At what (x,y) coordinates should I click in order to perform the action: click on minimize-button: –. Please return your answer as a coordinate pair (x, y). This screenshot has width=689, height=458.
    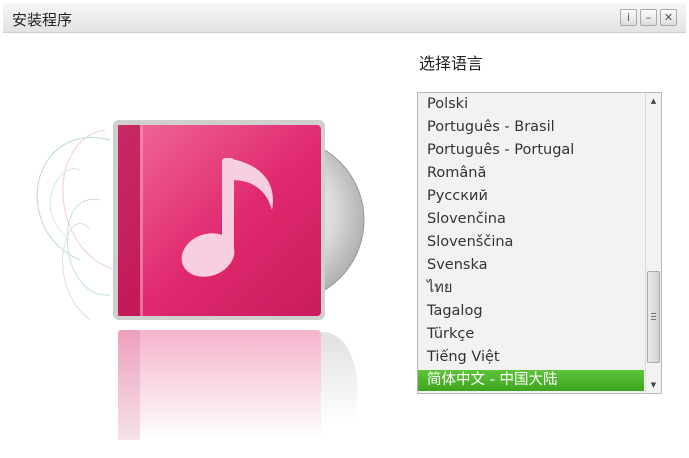
    Looking at the image, I should click on (648, 17).